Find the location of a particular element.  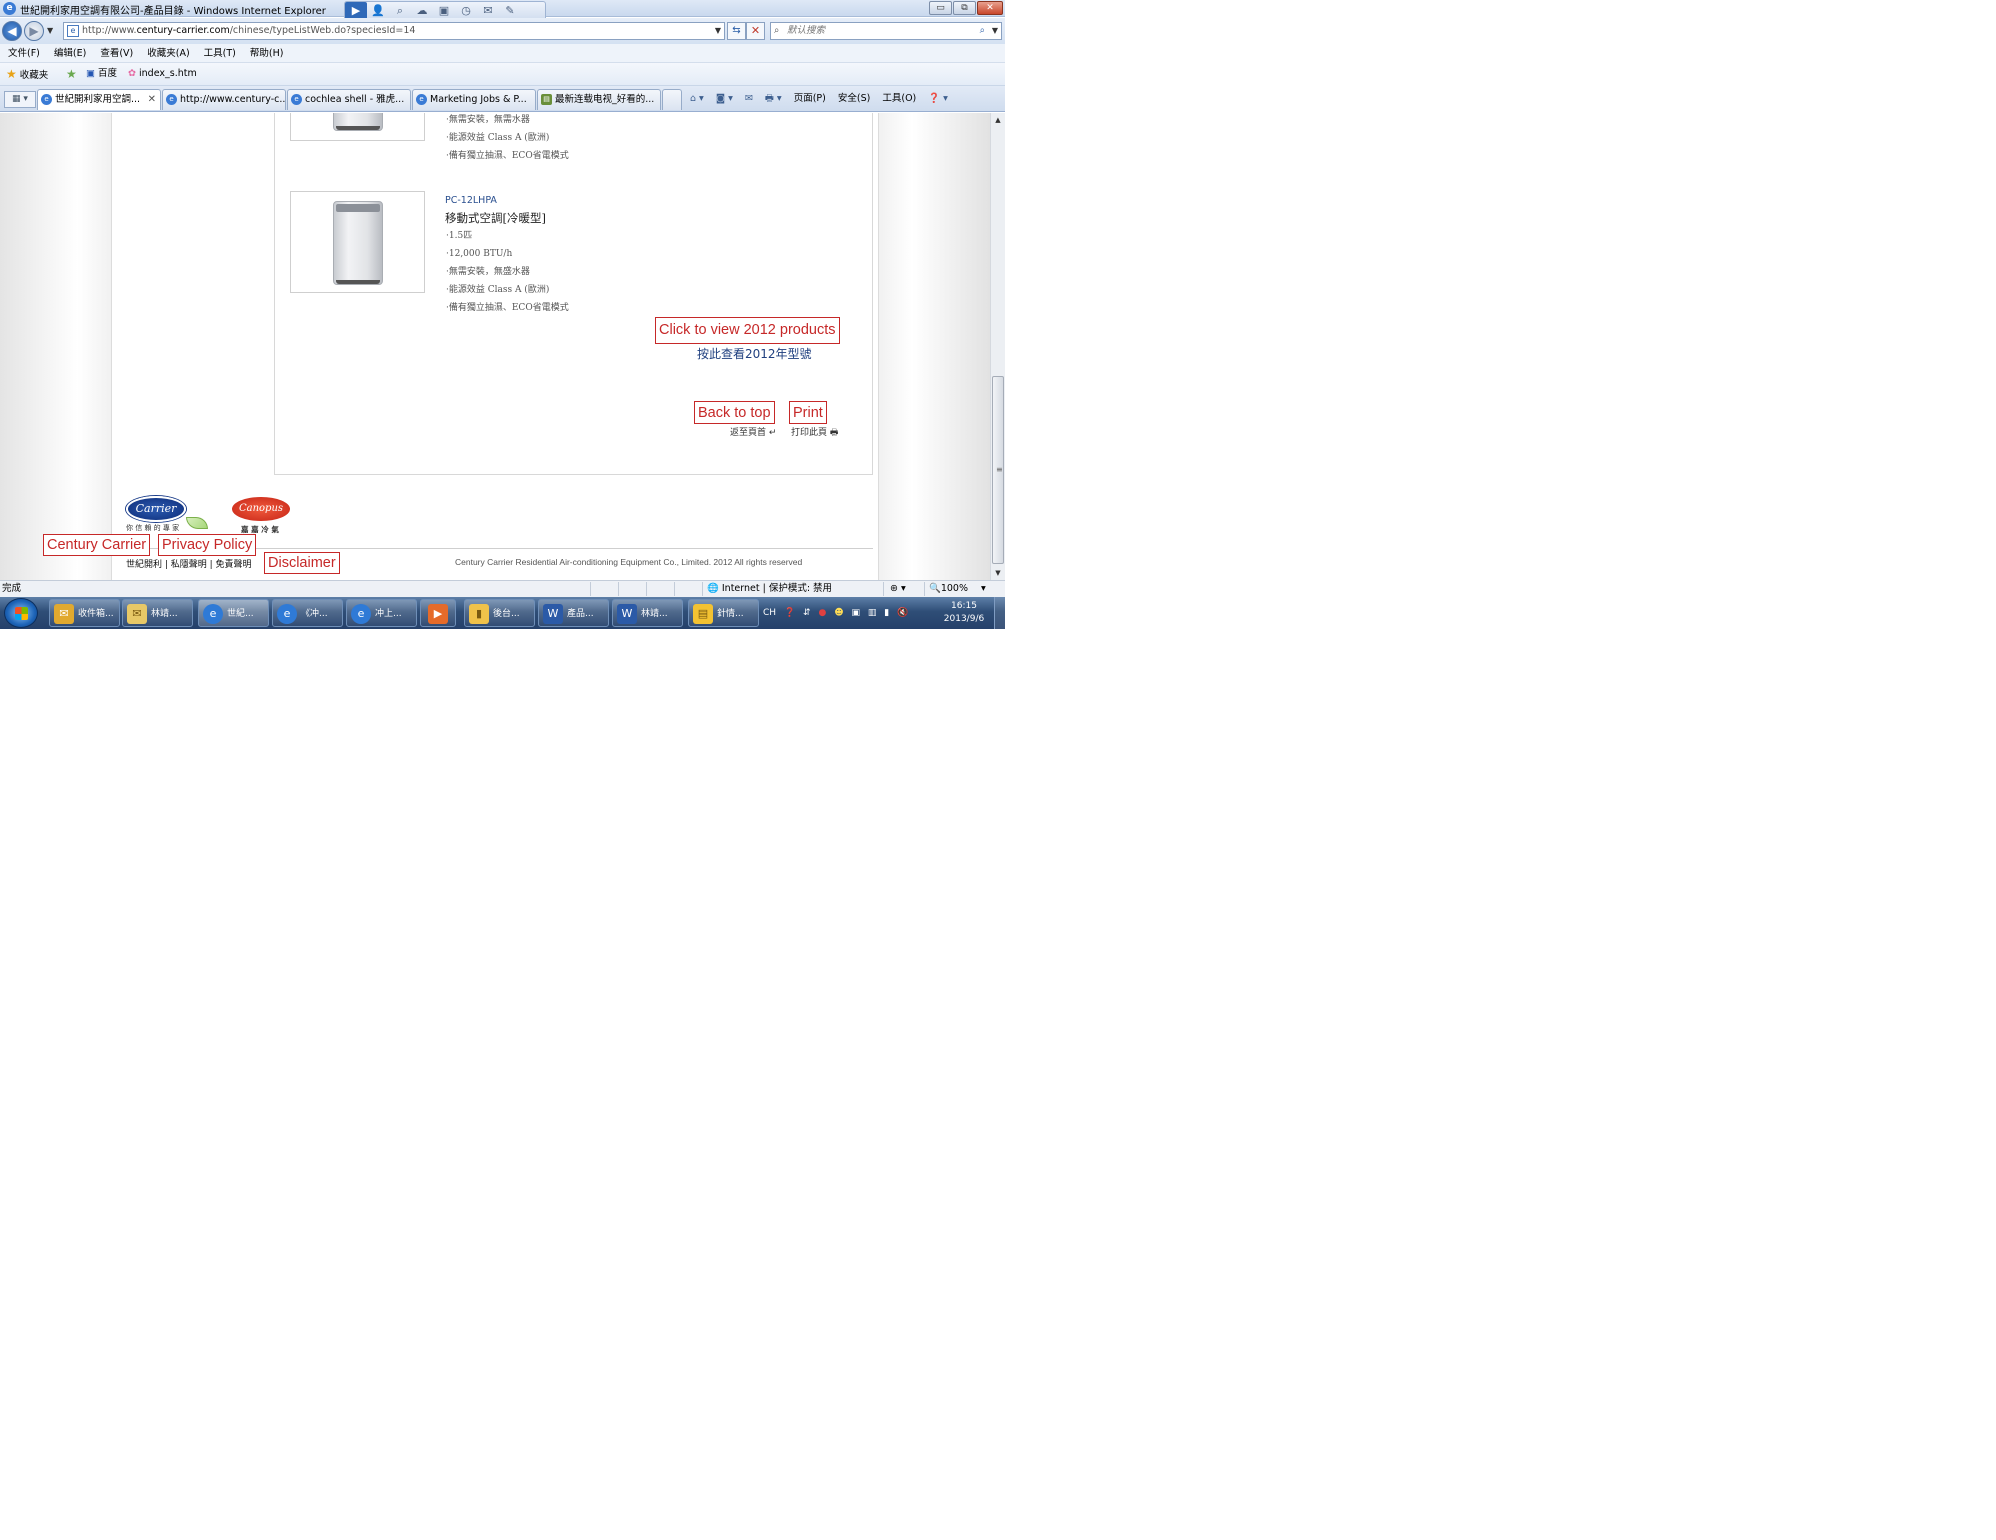

new-tab-button is located at coordinates (672, 99).